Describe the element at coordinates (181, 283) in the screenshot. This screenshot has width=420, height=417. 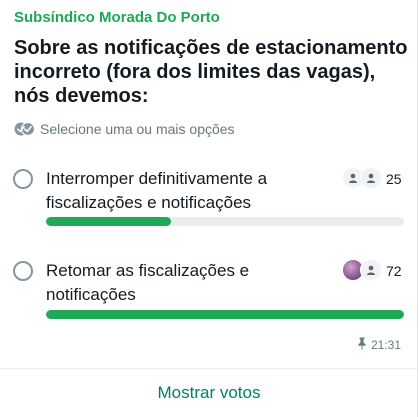
I see `option-label: Retomar as fiscalizações e notificações` at that location.